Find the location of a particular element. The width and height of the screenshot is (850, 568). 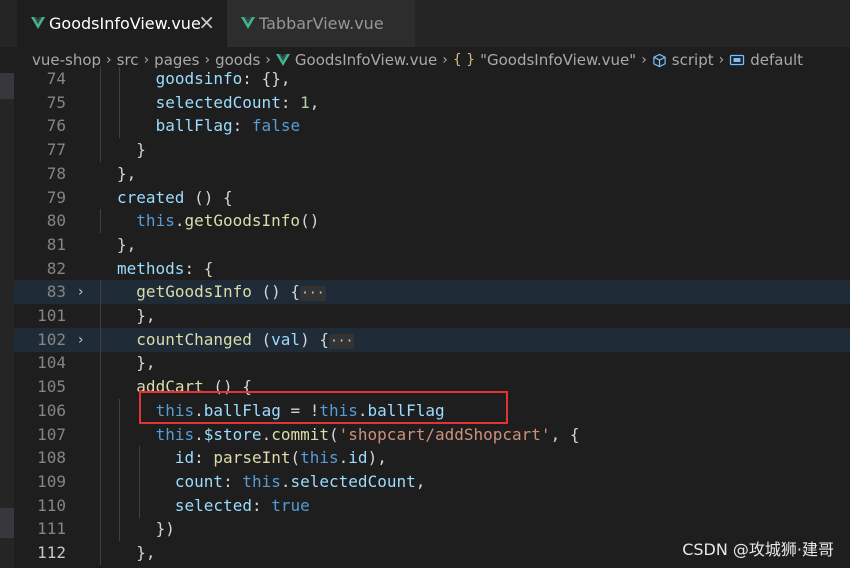

code-token: ), is located at coordinates (377, 458).